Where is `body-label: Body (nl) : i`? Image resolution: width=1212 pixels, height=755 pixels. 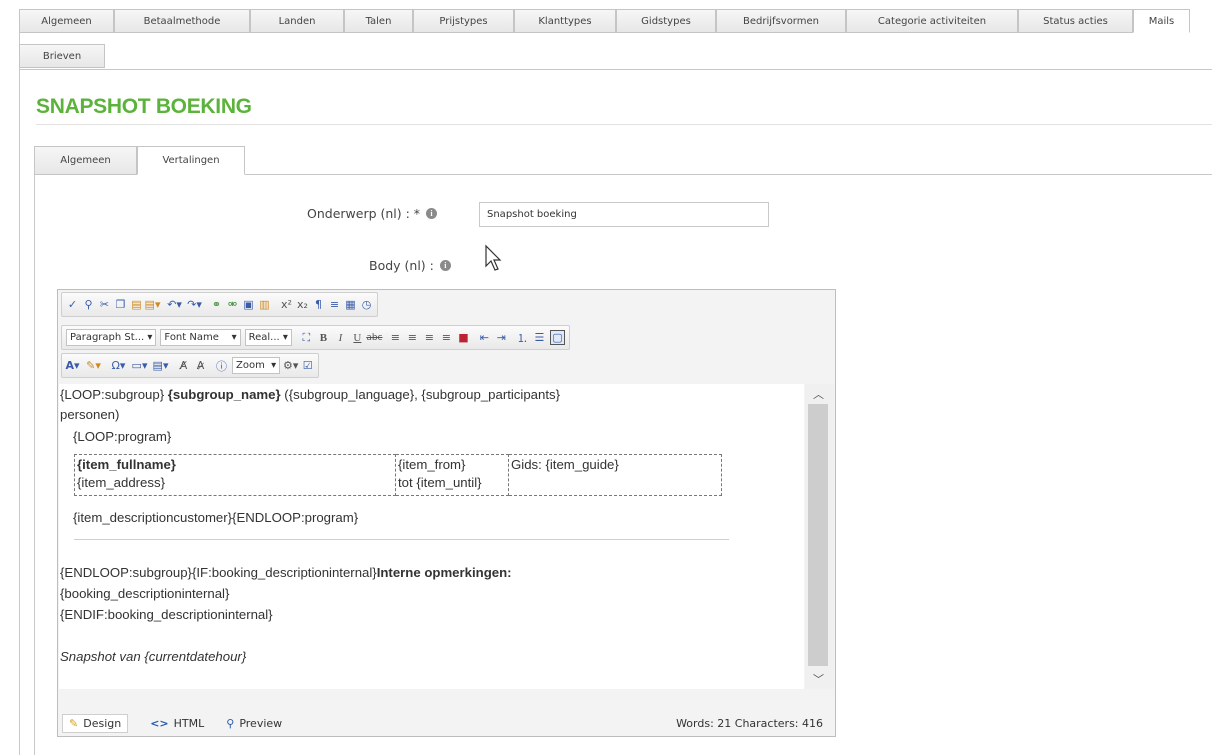 body-label: Body (nl) : i is located at coordinates (410, 265).